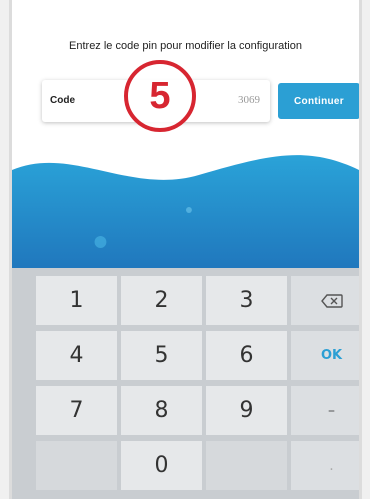 The height and width of the screenshot is (499, 370). What do you see at coordinates (246, 300) in the screenshot?
I see `key-3: 3` at bounding box center [246, 300].